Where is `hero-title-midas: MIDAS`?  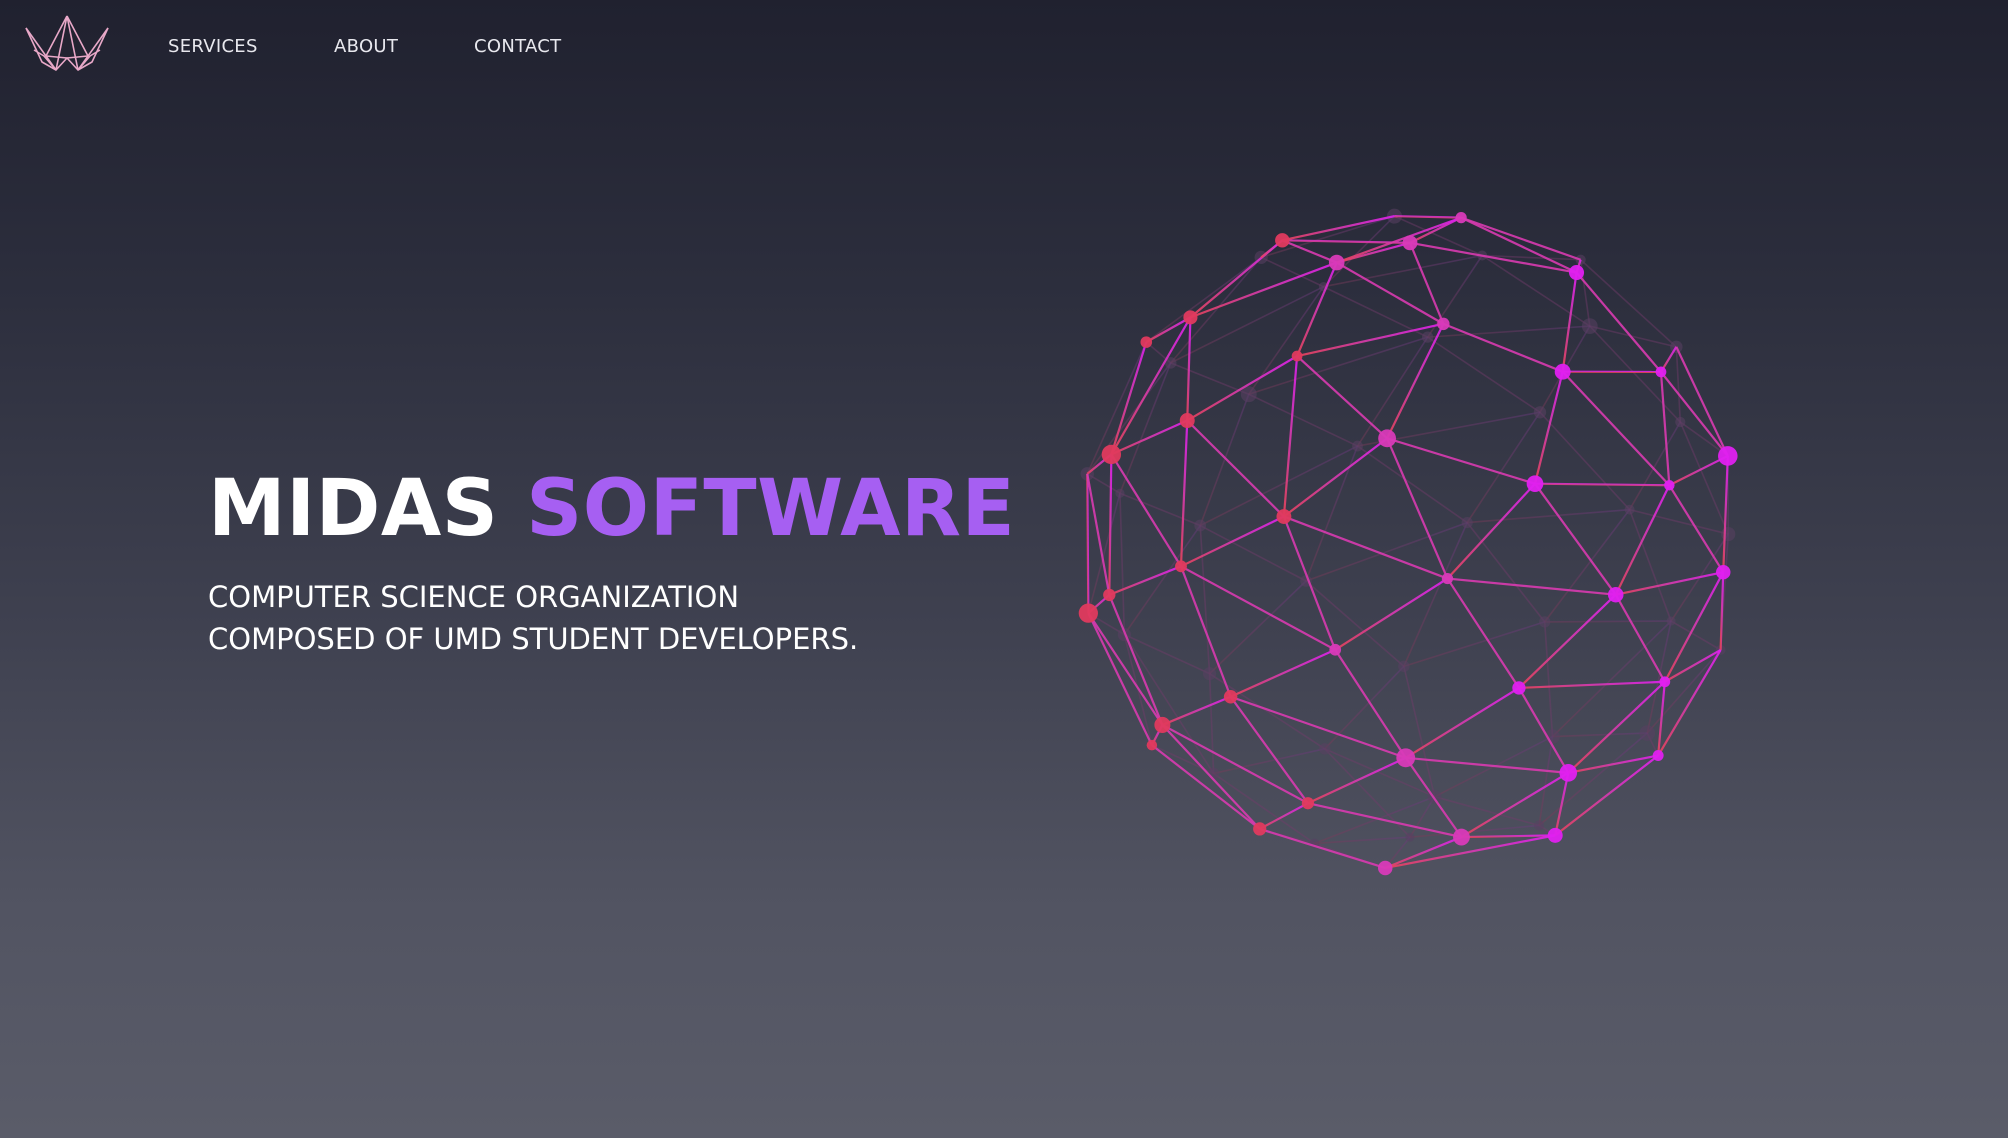
hero-title-midas: MIDAS is located at coordinates (353, 509).